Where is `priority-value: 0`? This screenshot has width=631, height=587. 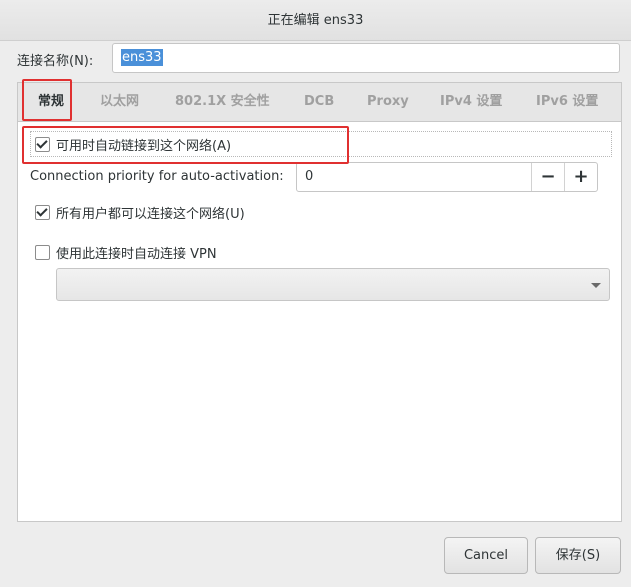
priority-value: 0 is located at coordinates (309, 177).